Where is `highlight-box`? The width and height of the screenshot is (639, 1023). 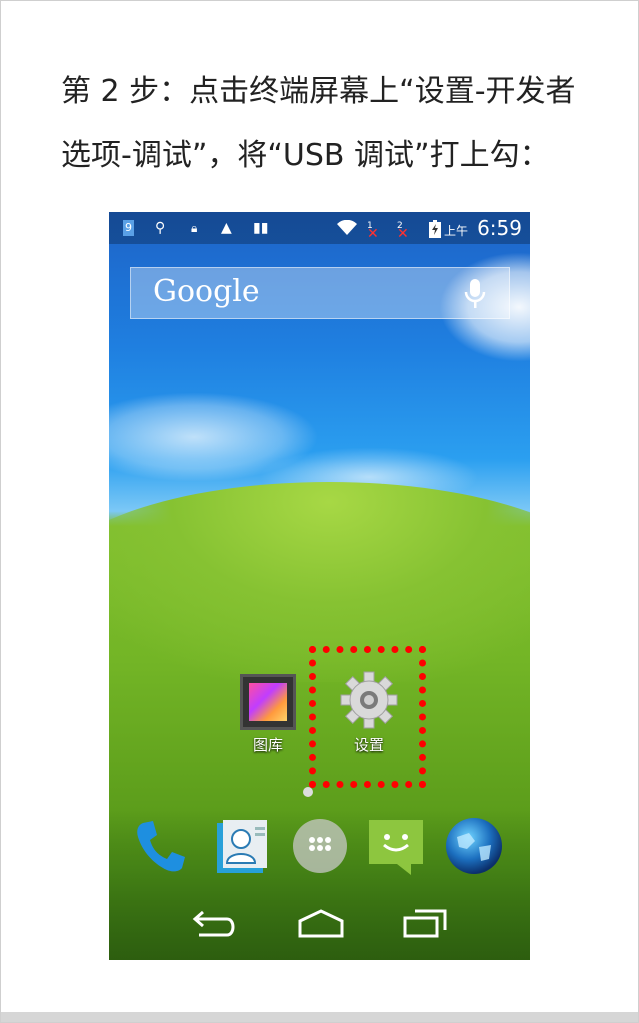
highlight-box is located at coordinates (367, 717).